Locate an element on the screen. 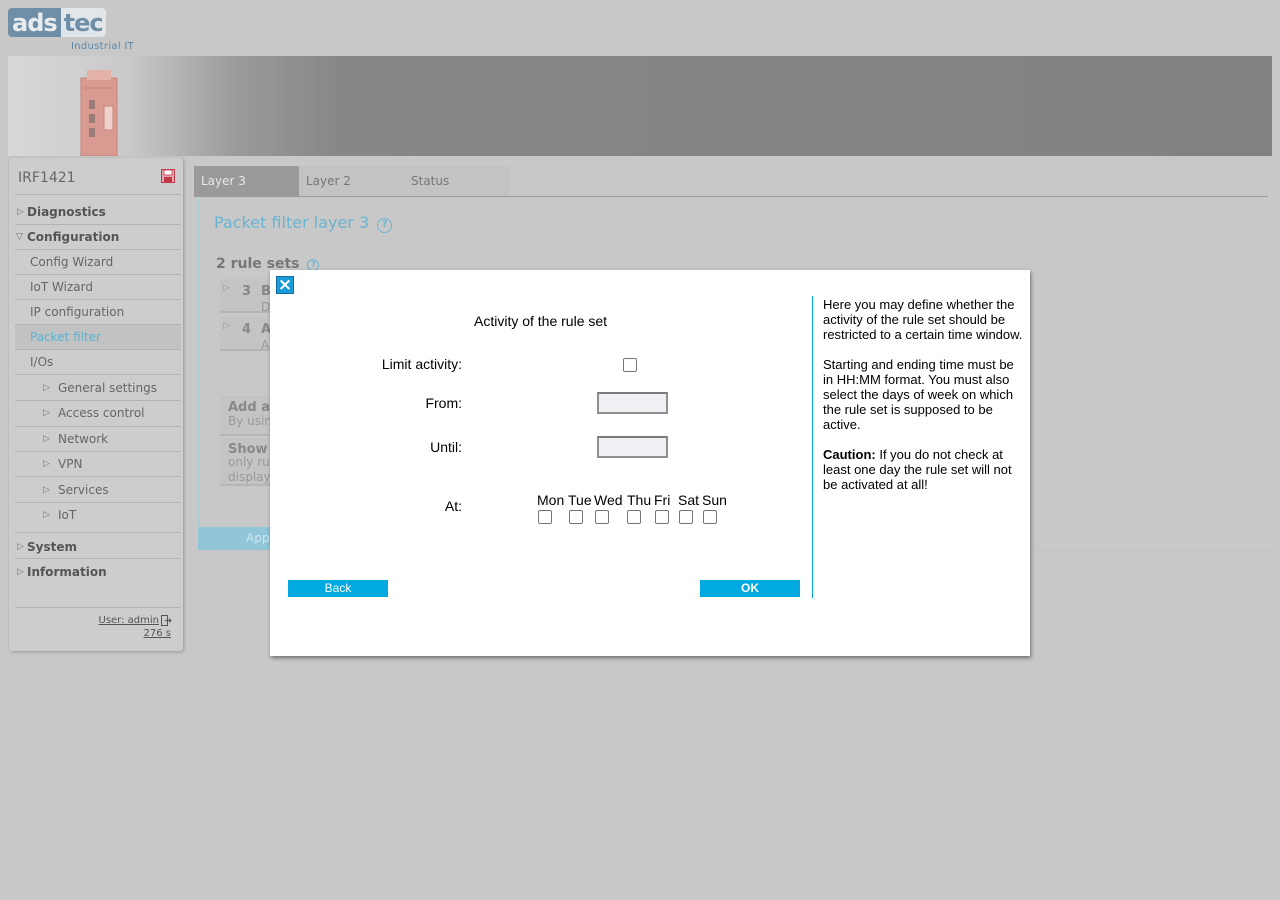  at-label: At: is located at coordinates (453, 506).